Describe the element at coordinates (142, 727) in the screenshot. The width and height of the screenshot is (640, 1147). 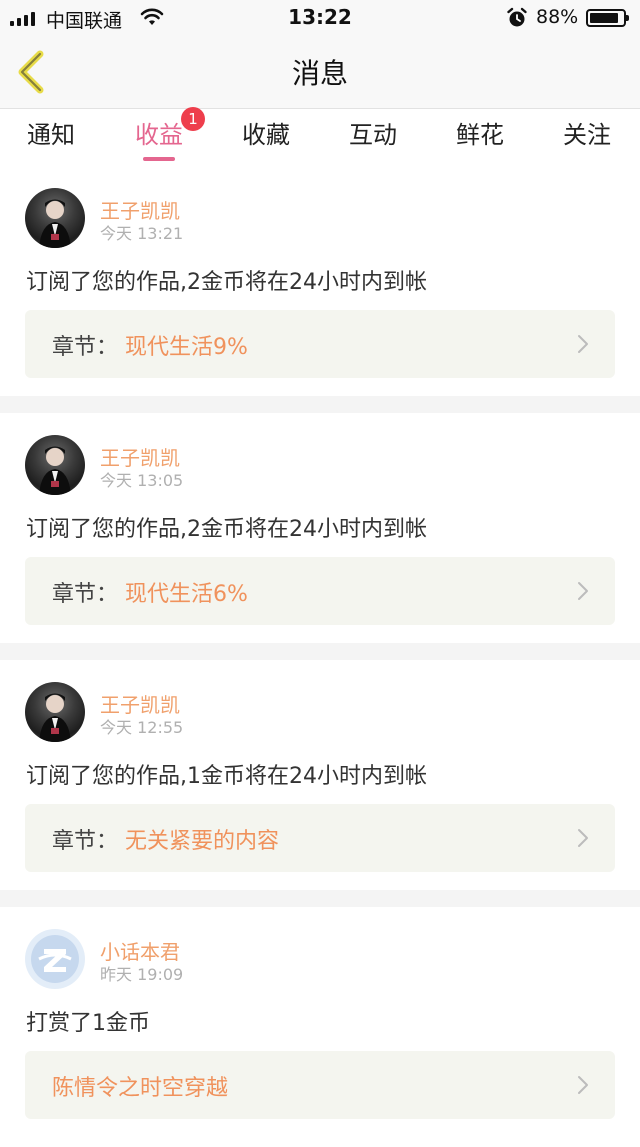
I see `timestamp: 今天 12:55` at that location.